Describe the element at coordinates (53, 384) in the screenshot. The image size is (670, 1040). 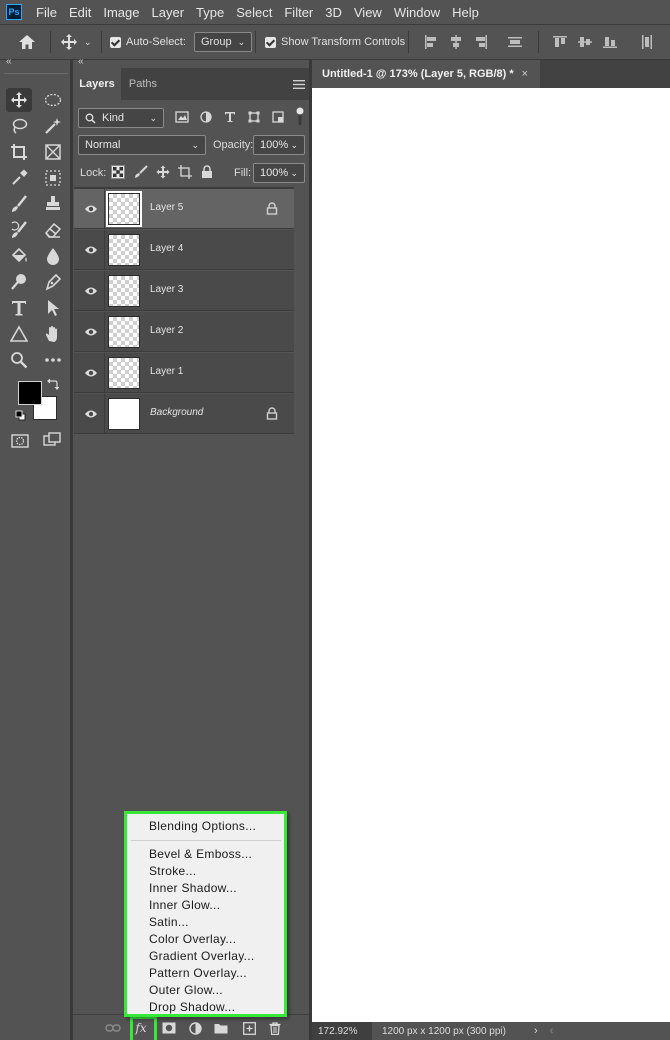
I see `swap-colors-icon` at that location.